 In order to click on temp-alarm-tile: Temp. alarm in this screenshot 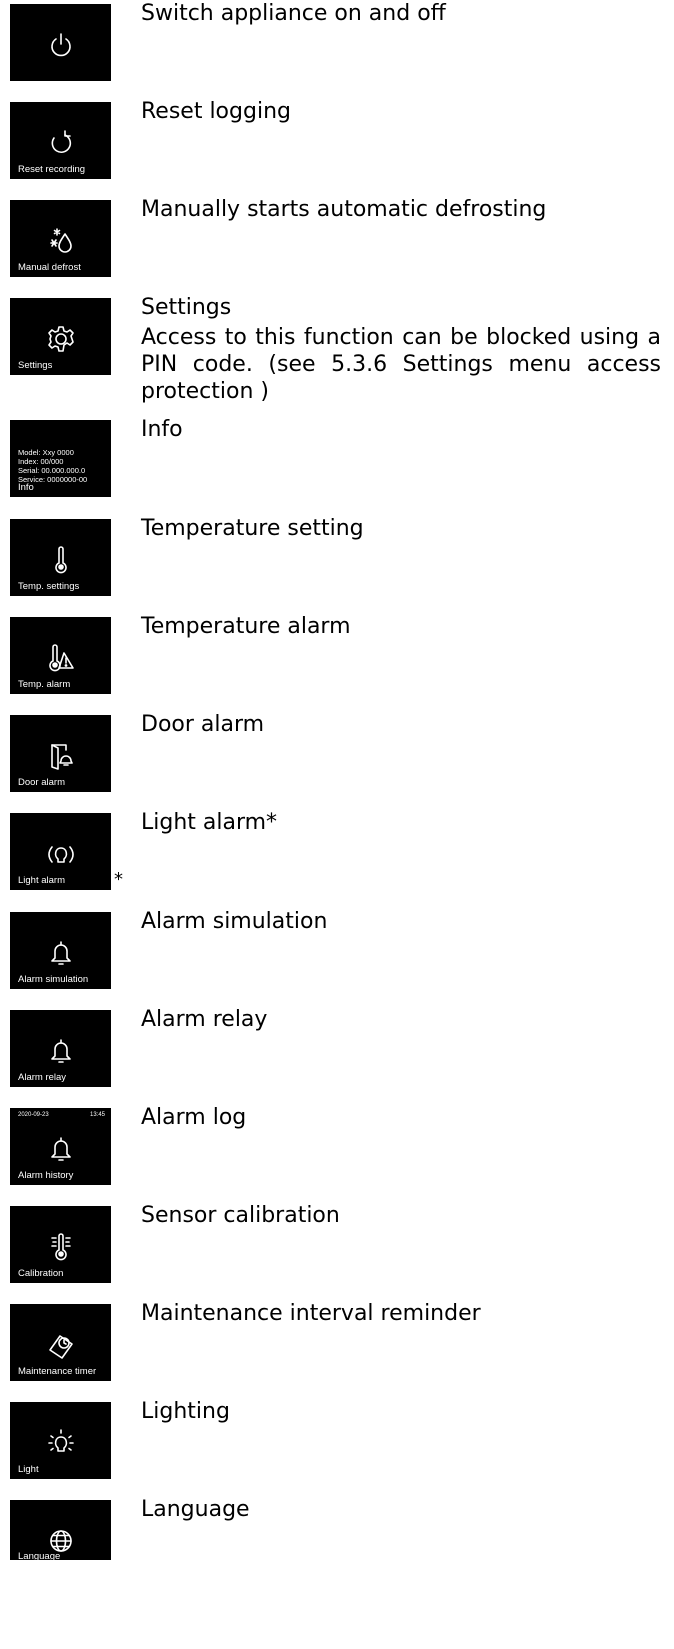, I will do `click(60, 655)`.